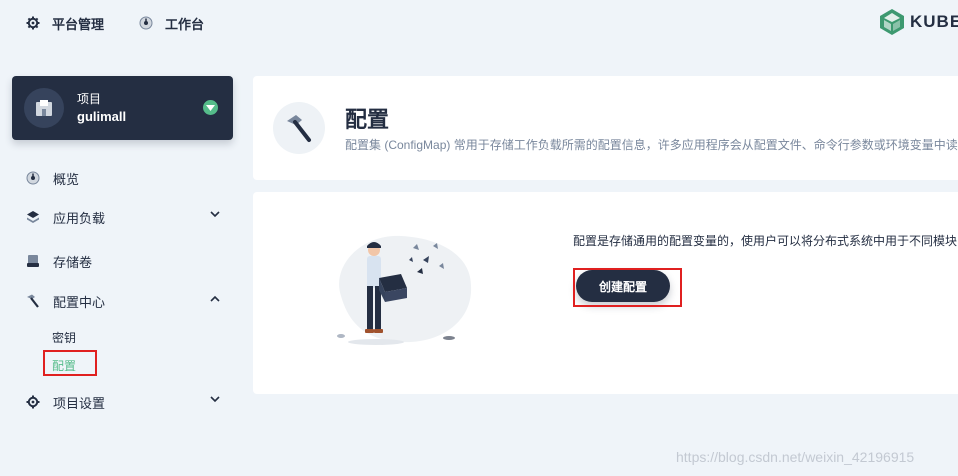 The image size is (958, 476). I want to click on empty-state-description: 配置是存储通用的配置变量的，使用户可以将分布式系统中用于不同模块, so click(765, 241).